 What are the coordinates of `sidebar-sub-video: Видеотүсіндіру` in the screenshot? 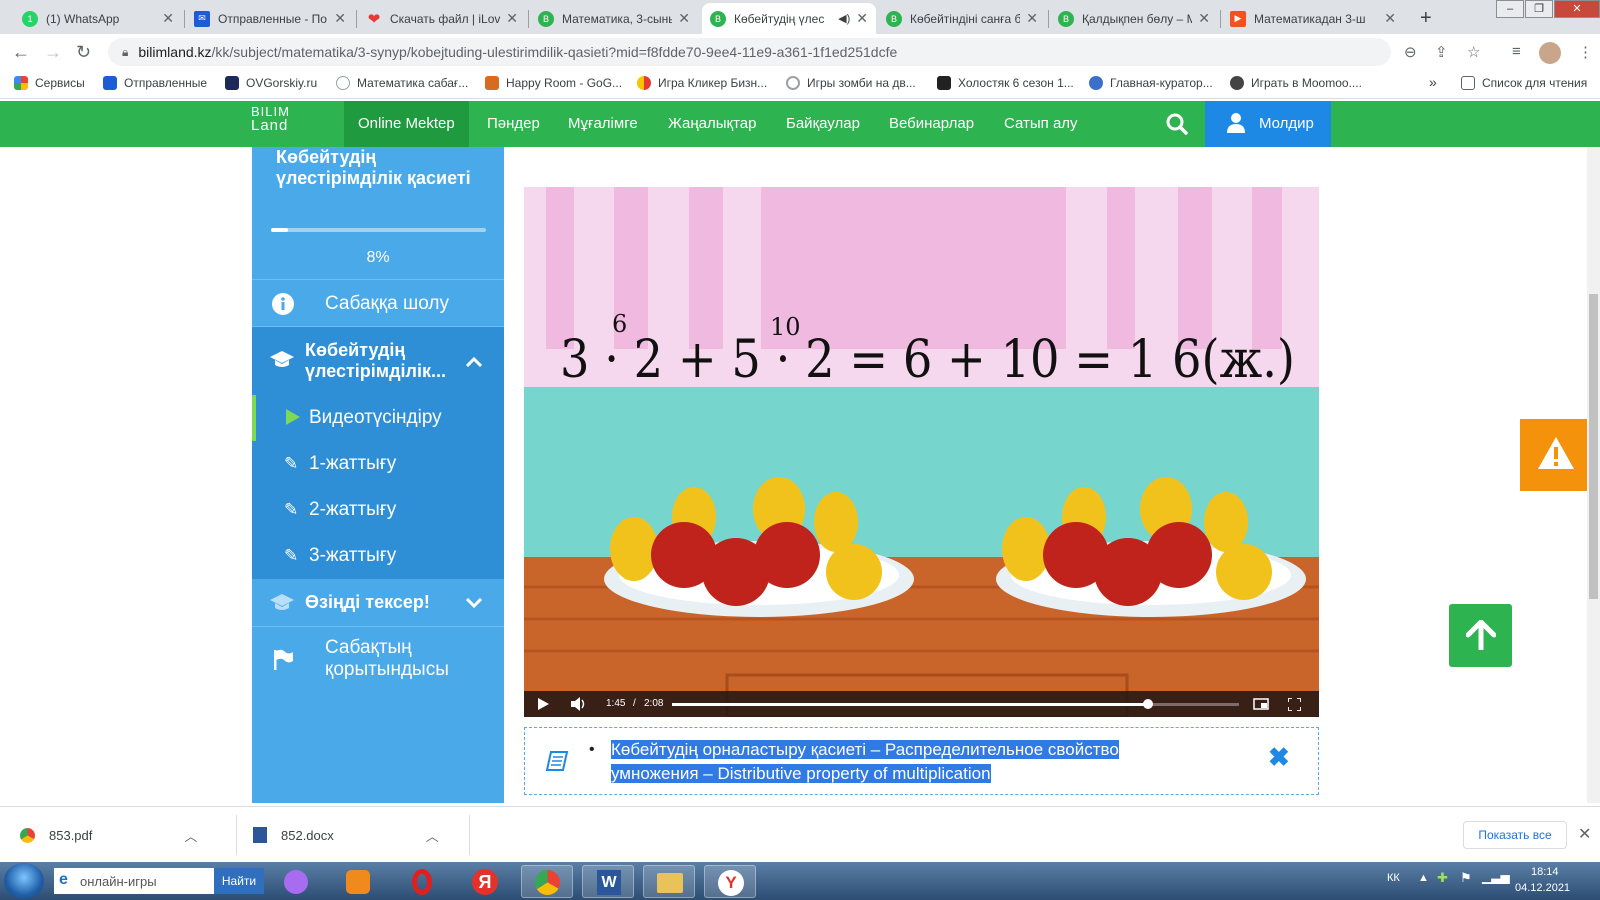 It's located at (378, 418).